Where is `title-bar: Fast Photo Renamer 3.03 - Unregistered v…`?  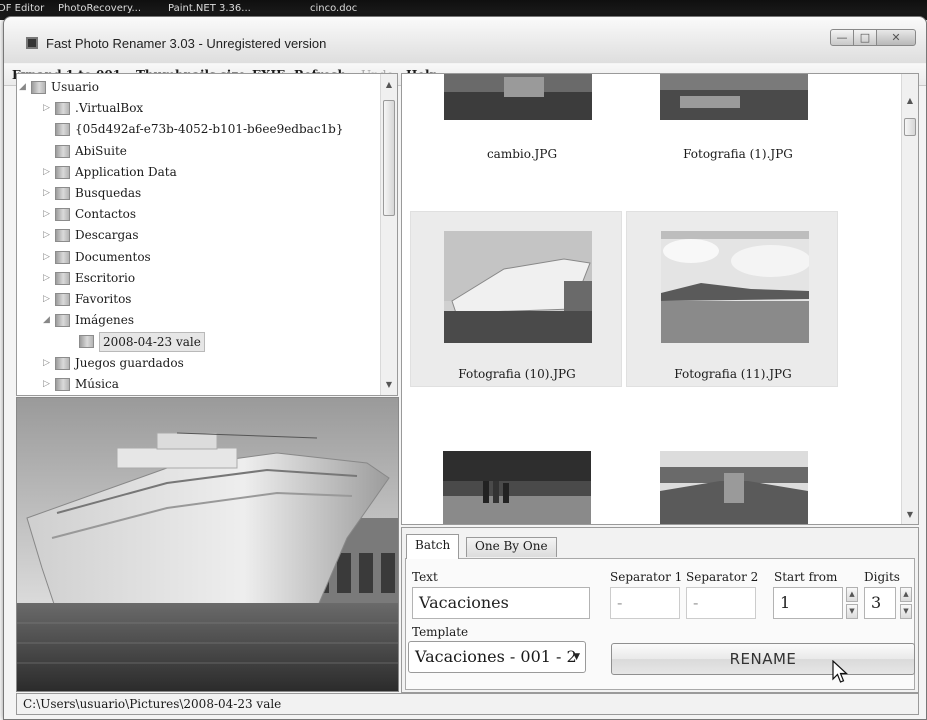
title-bar: Fast Photo Renamer 3.03 - Unregistered v… is located at coordinates (465, 40).